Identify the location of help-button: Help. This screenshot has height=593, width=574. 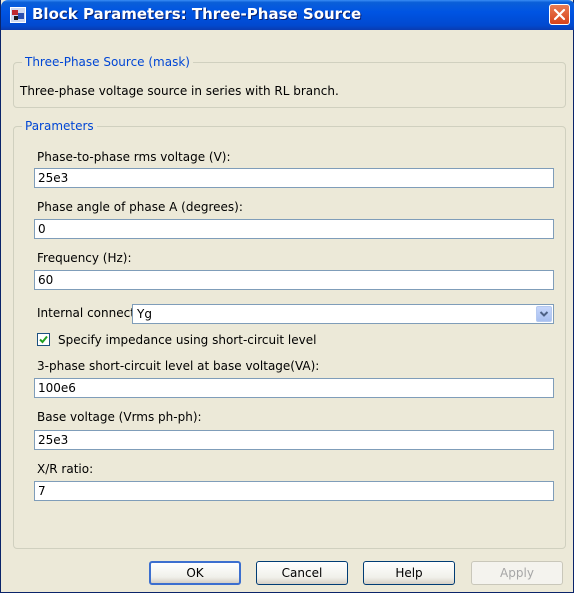
(409, 573).